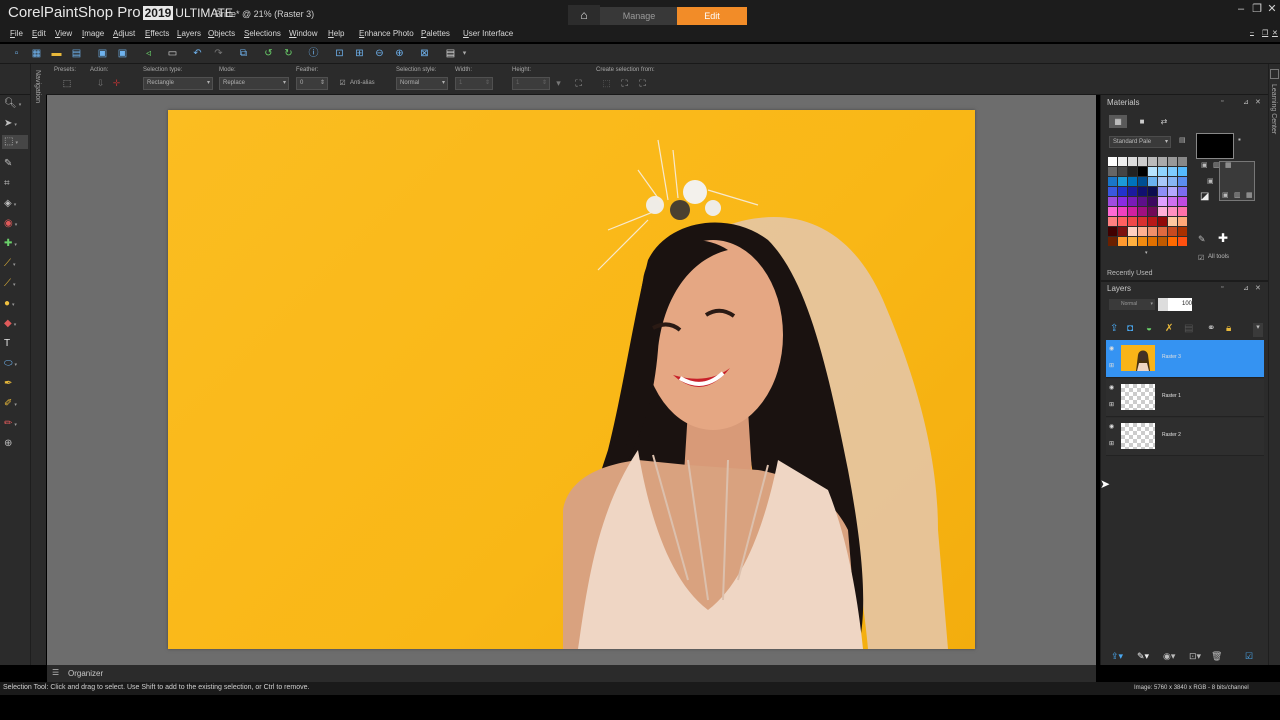 The image size is (1280, 720). I want to click on add-tool-button: ⊕, so click(15, 444).